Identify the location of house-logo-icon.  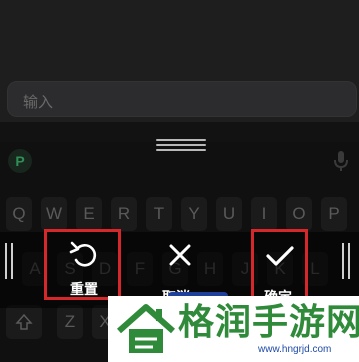
(146, 331).